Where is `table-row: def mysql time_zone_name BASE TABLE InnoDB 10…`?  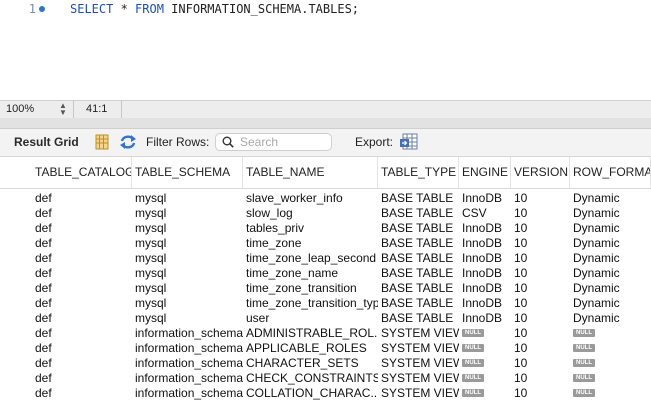 table-row: def mysql time_zone_name BASE TABLE InnoDB 10… is located at coordinates (325, 273).